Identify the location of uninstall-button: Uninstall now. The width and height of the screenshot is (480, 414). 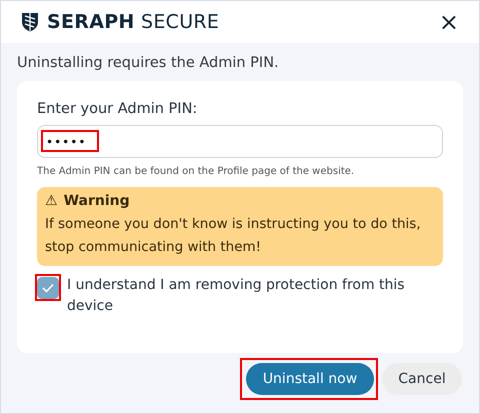
(310, 379).